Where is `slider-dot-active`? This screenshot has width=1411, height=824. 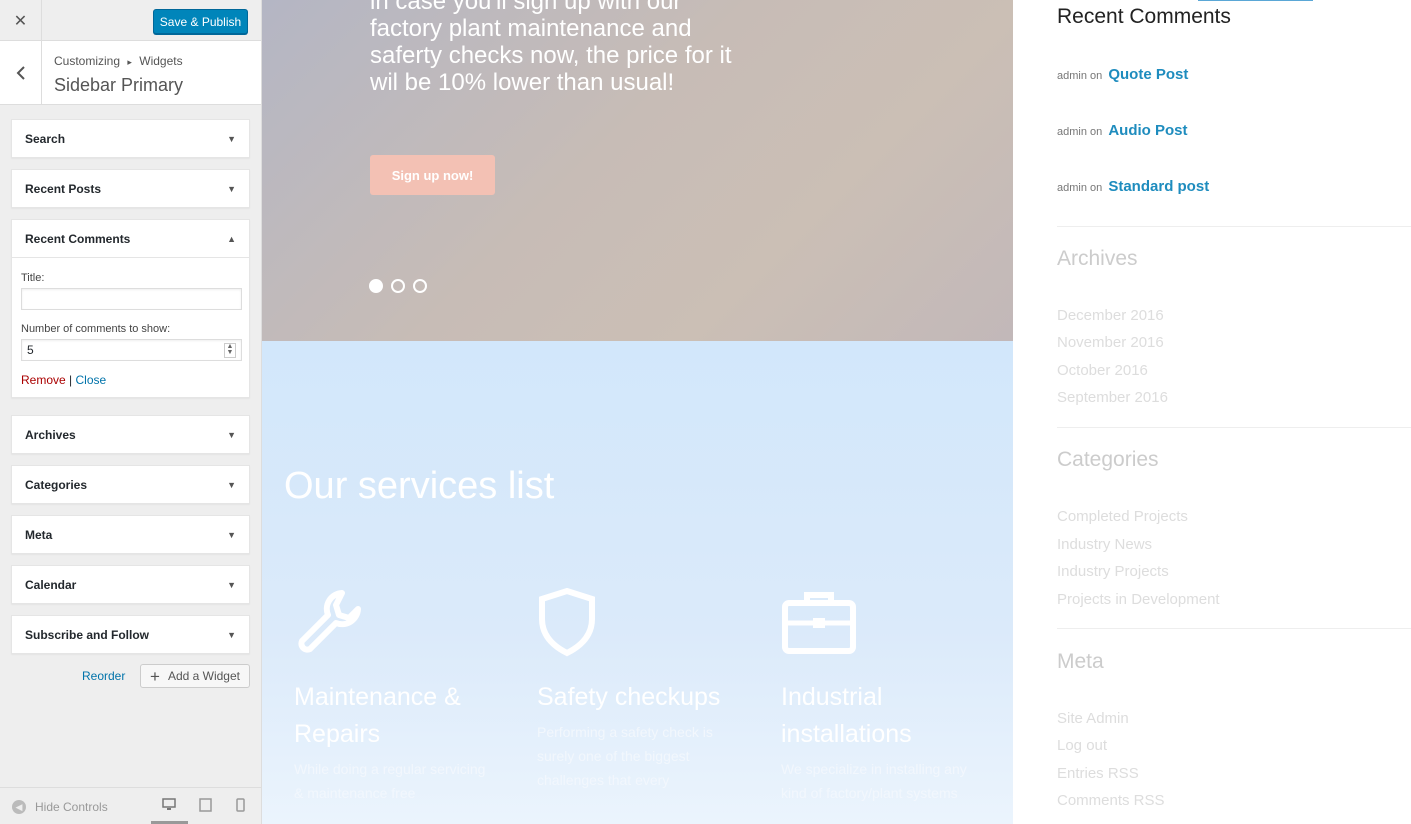
slider-dot-active is located at coordinates (376, 286).